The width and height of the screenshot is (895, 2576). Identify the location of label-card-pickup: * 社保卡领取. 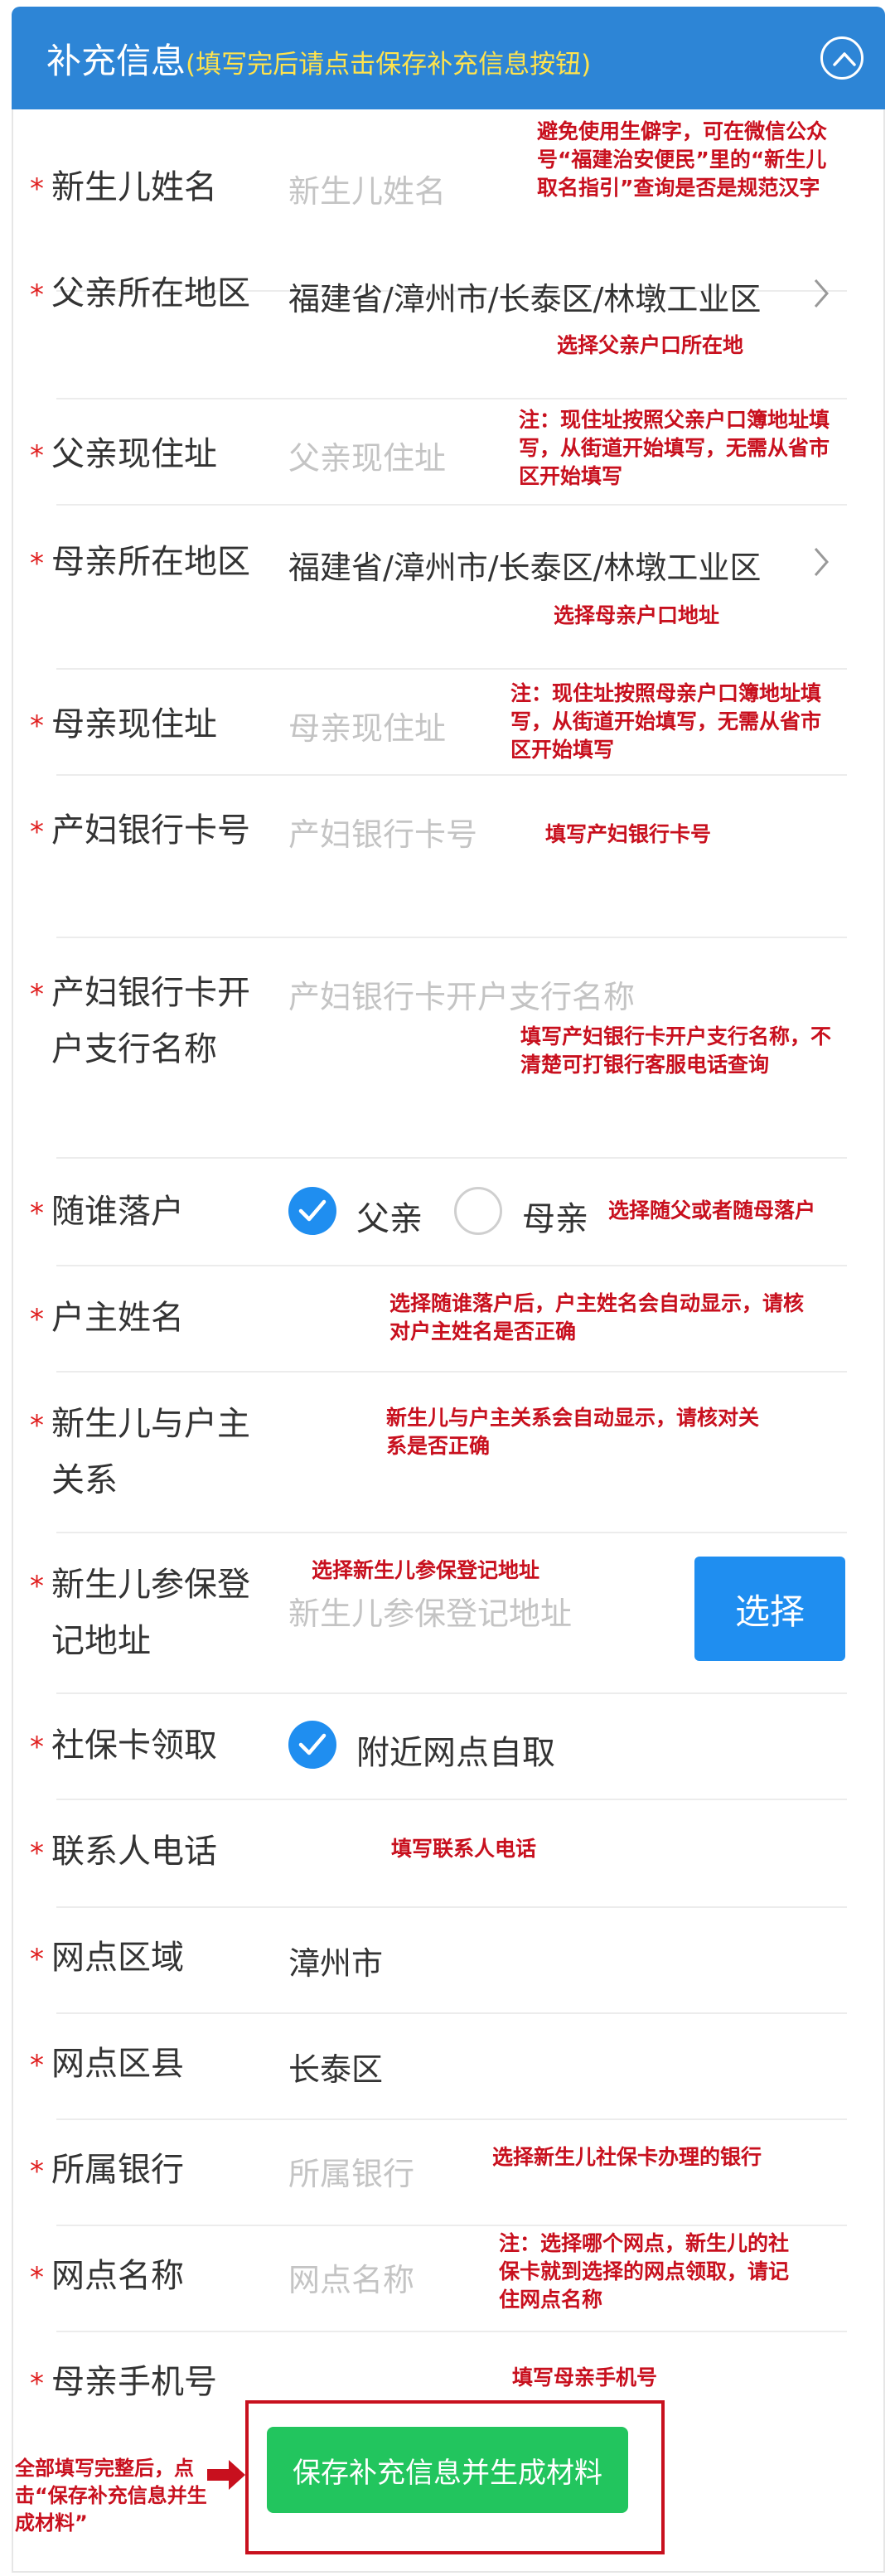
(156, 1745).